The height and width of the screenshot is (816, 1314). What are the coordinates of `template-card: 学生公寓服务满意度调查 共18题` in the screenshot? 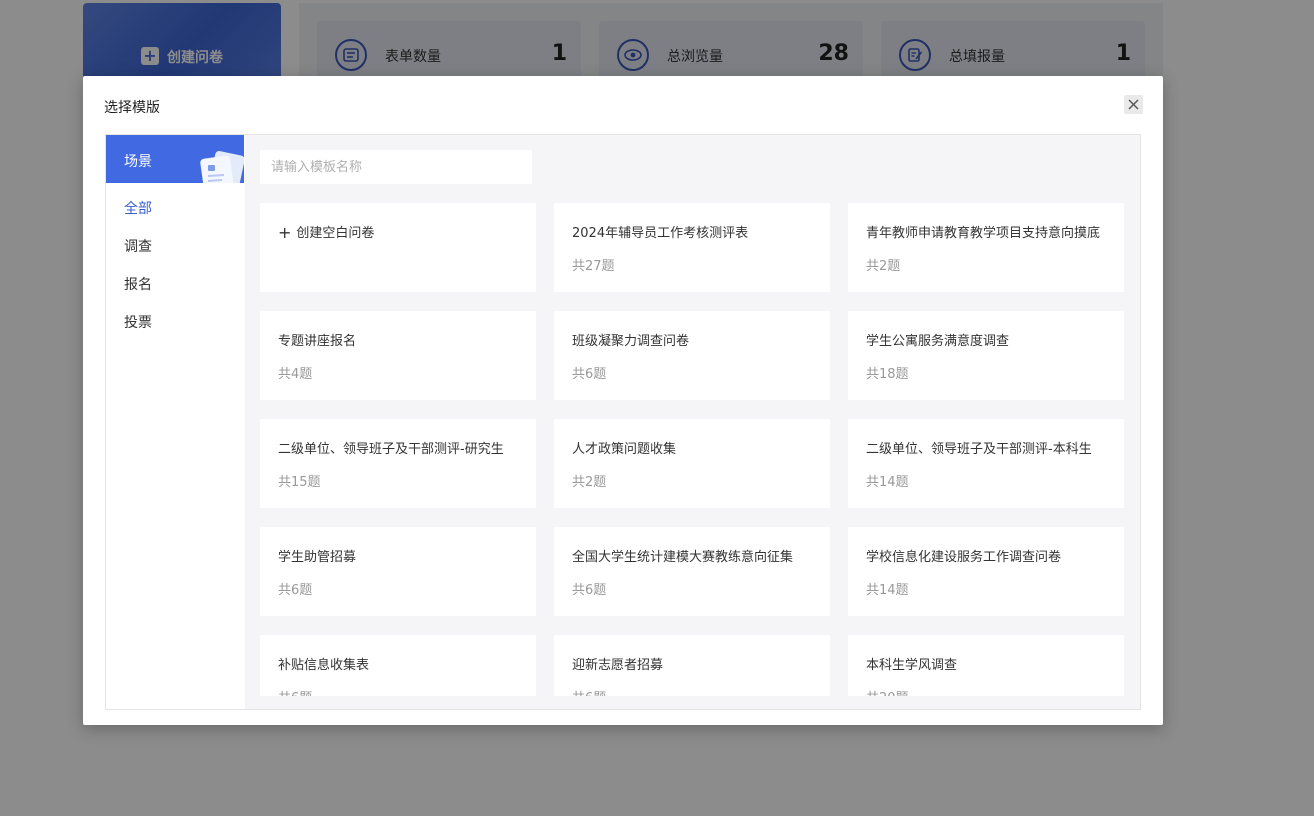 It's located at (986, 355).